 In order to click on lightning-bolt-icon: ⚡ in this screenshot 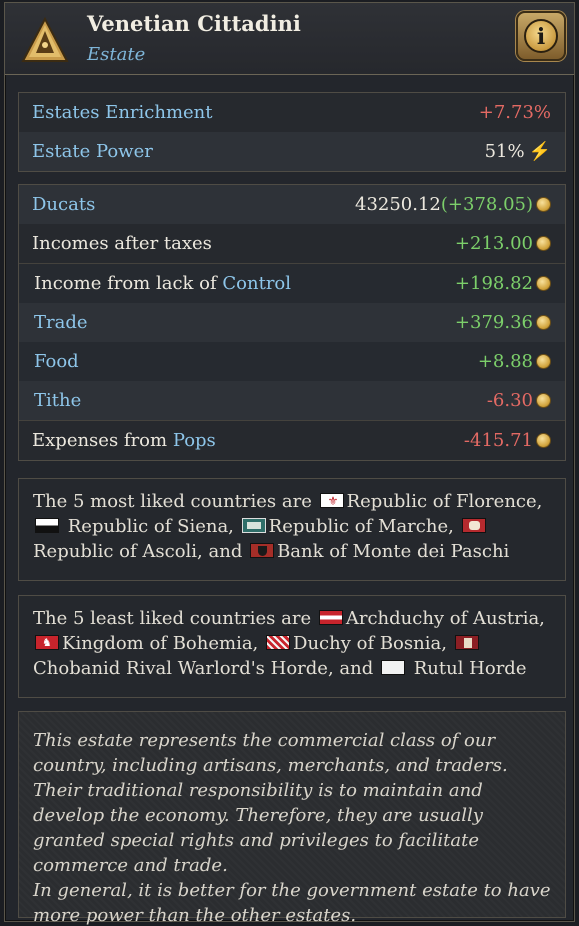, I will do `click(539, 151)`.